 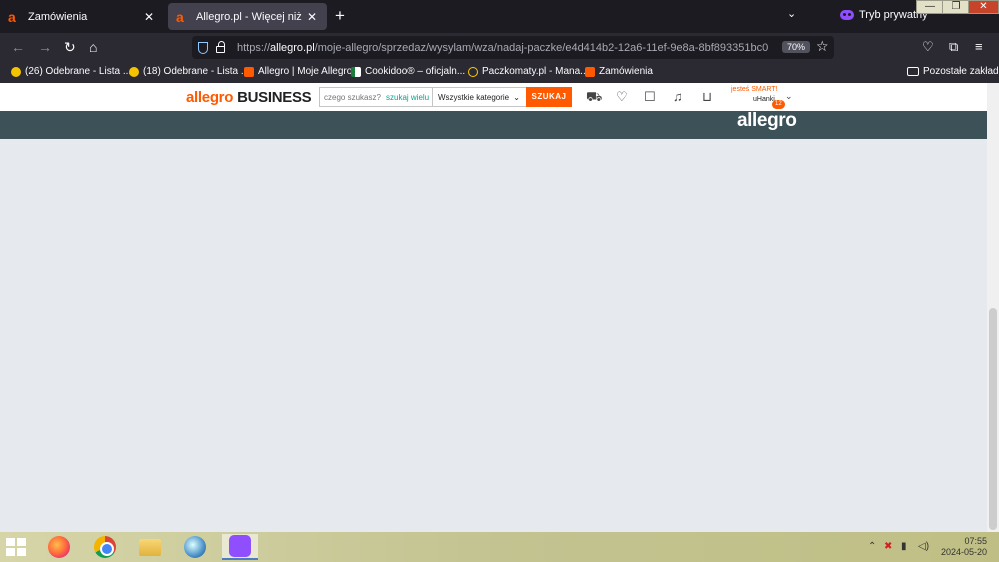 I want to click on tab-allegro-active: a Allegro.pl - Więcej niż aukcje. N ✕, so click(x=247, y=16).